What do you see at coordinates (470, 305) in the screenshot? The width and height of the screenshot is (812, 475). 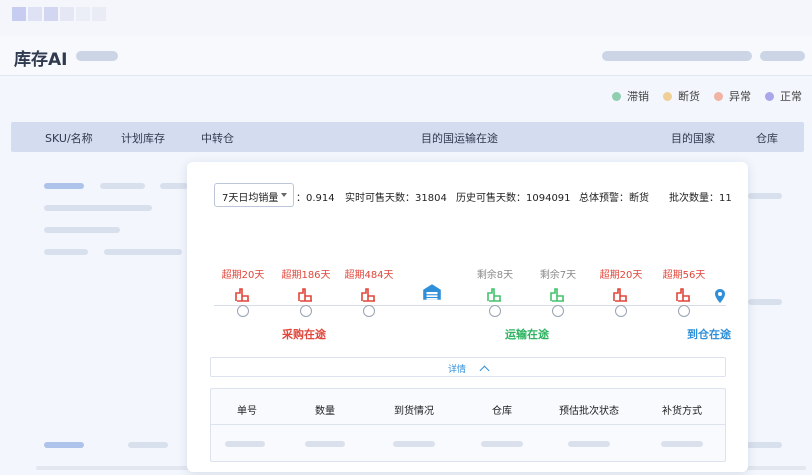 I see `timeline-track` at bounding box center [470, 305].